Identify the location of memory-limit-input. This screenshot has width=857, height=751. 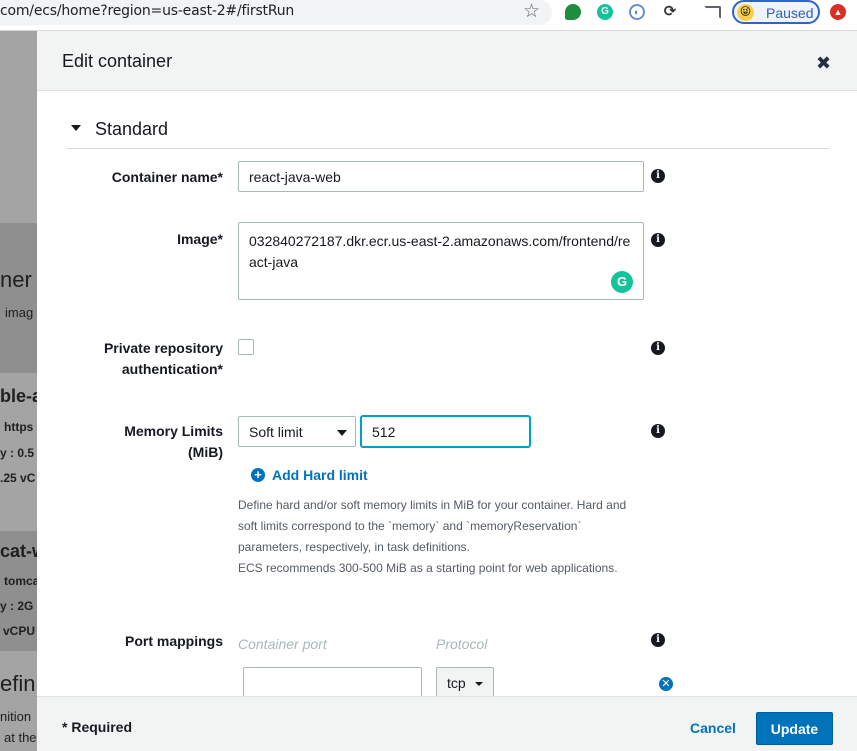
(445, 431).